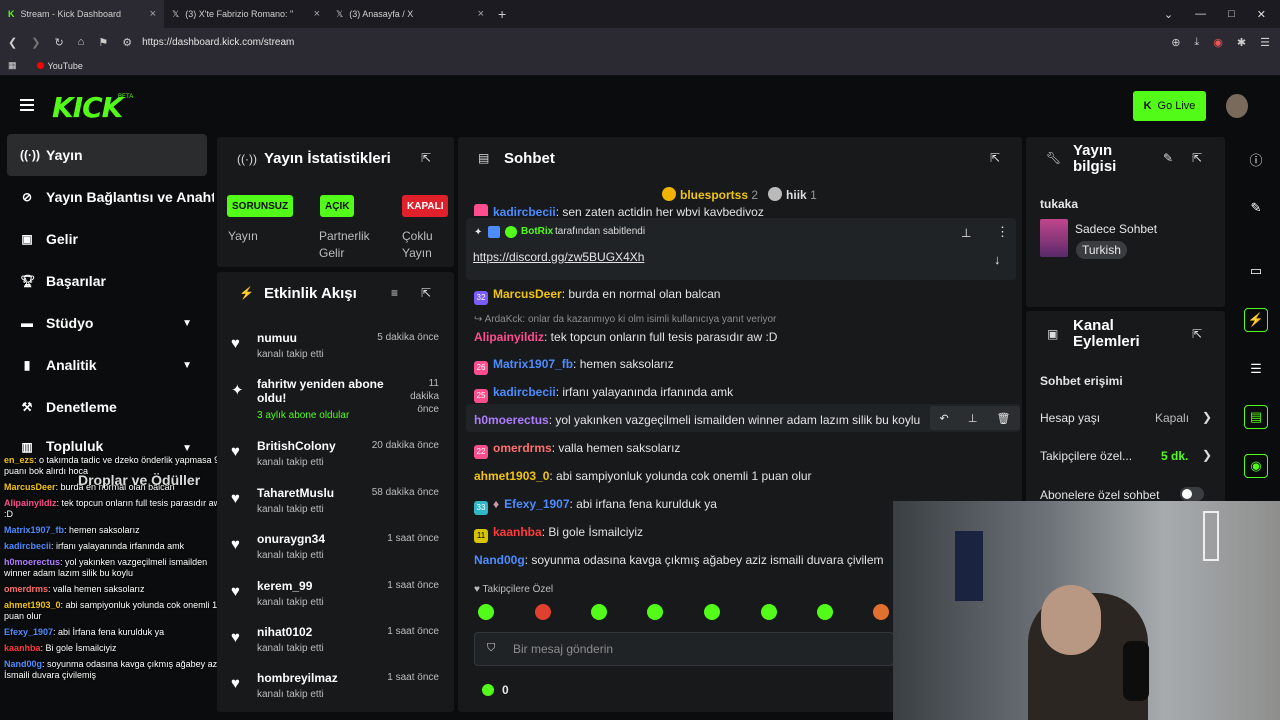  Describe the element at coordinates (600, 231) in the screenshot. I see `pinned-suffix: tarafından sabitlendi` at that location.